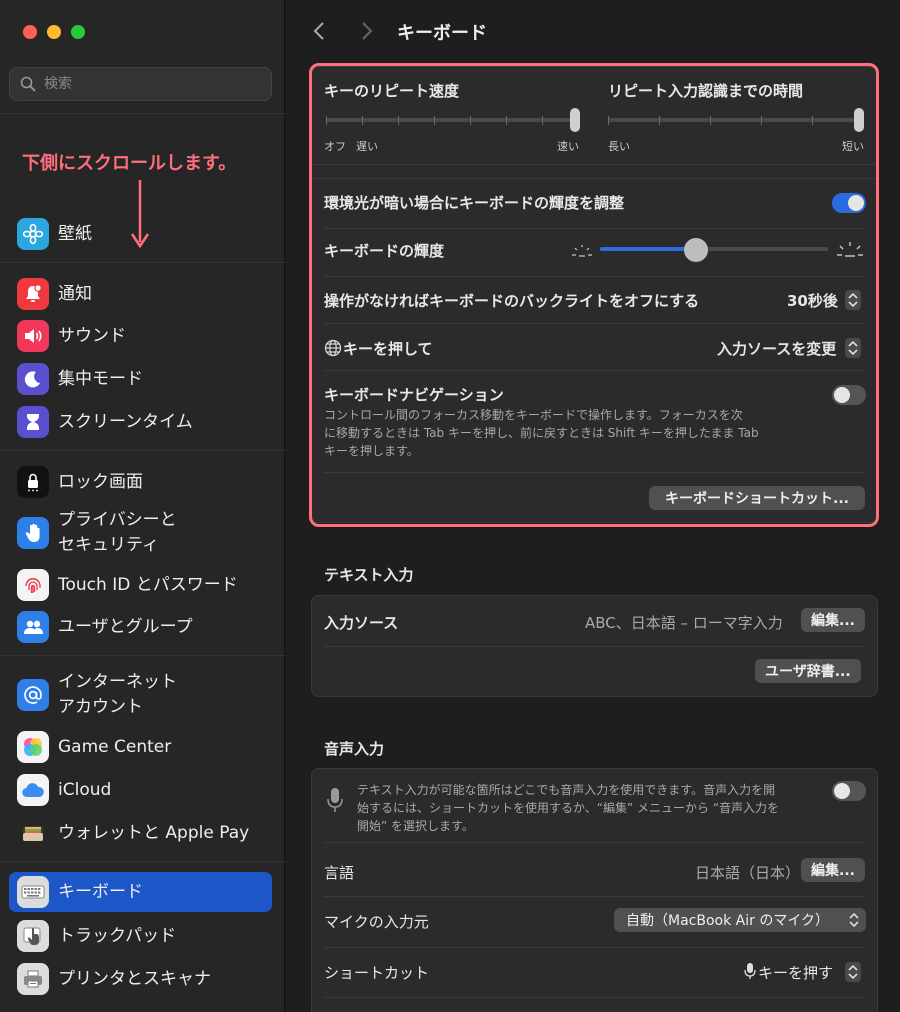 The image size is (900, 1012). I want to click on sidebar-item-wallpaper: 壁紙, so click(140, 234).